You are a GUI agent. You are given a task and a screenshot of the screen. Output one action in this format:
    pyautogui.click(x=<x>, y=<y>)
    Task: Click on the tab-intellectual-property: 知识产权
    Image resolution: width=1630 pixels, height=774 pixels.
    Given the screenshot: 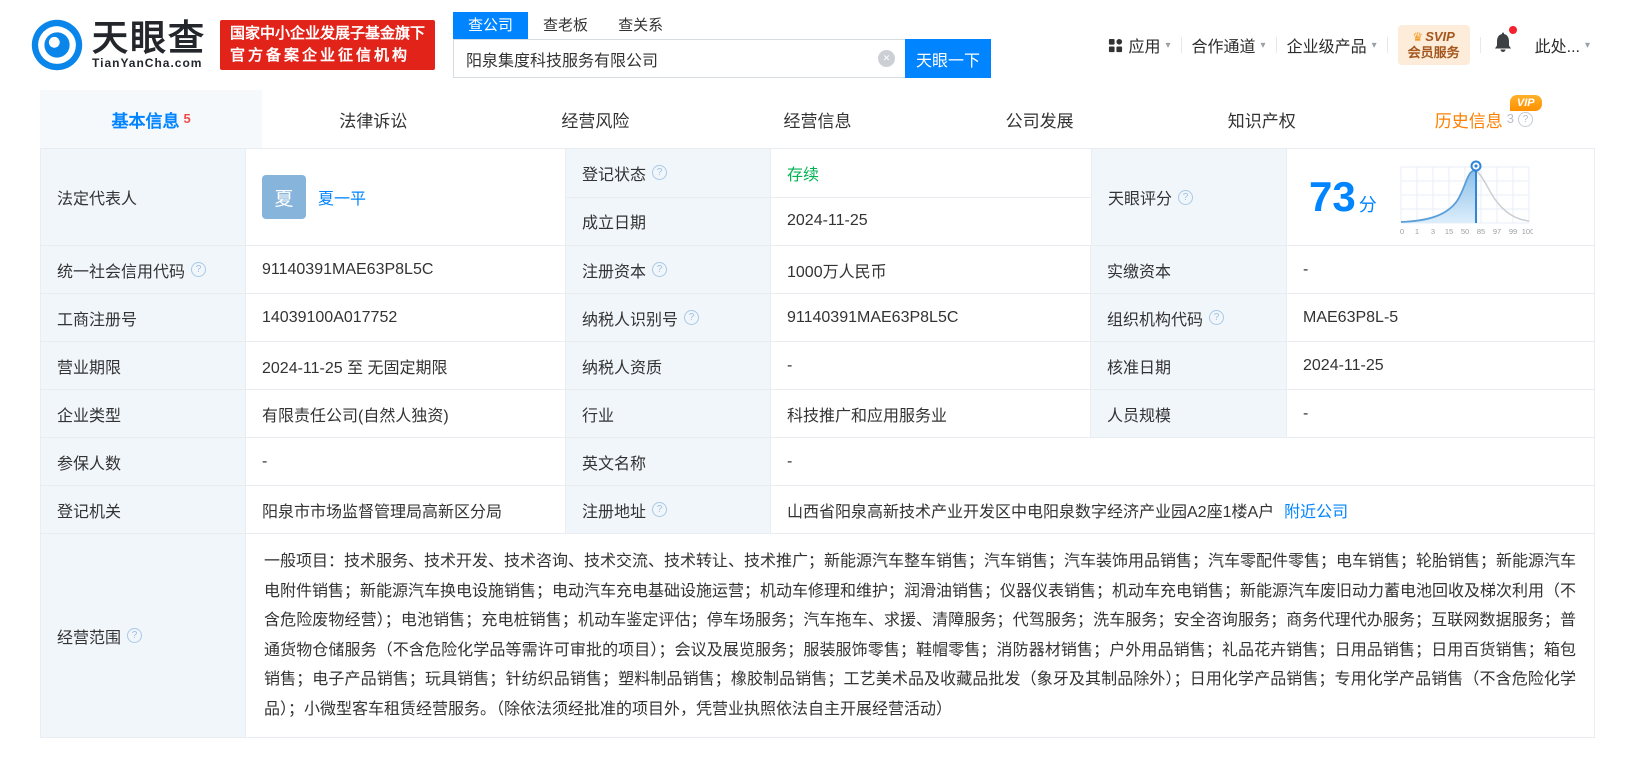 What is the action you would take?
    pyautogui.click(x=1262, y=119)
    